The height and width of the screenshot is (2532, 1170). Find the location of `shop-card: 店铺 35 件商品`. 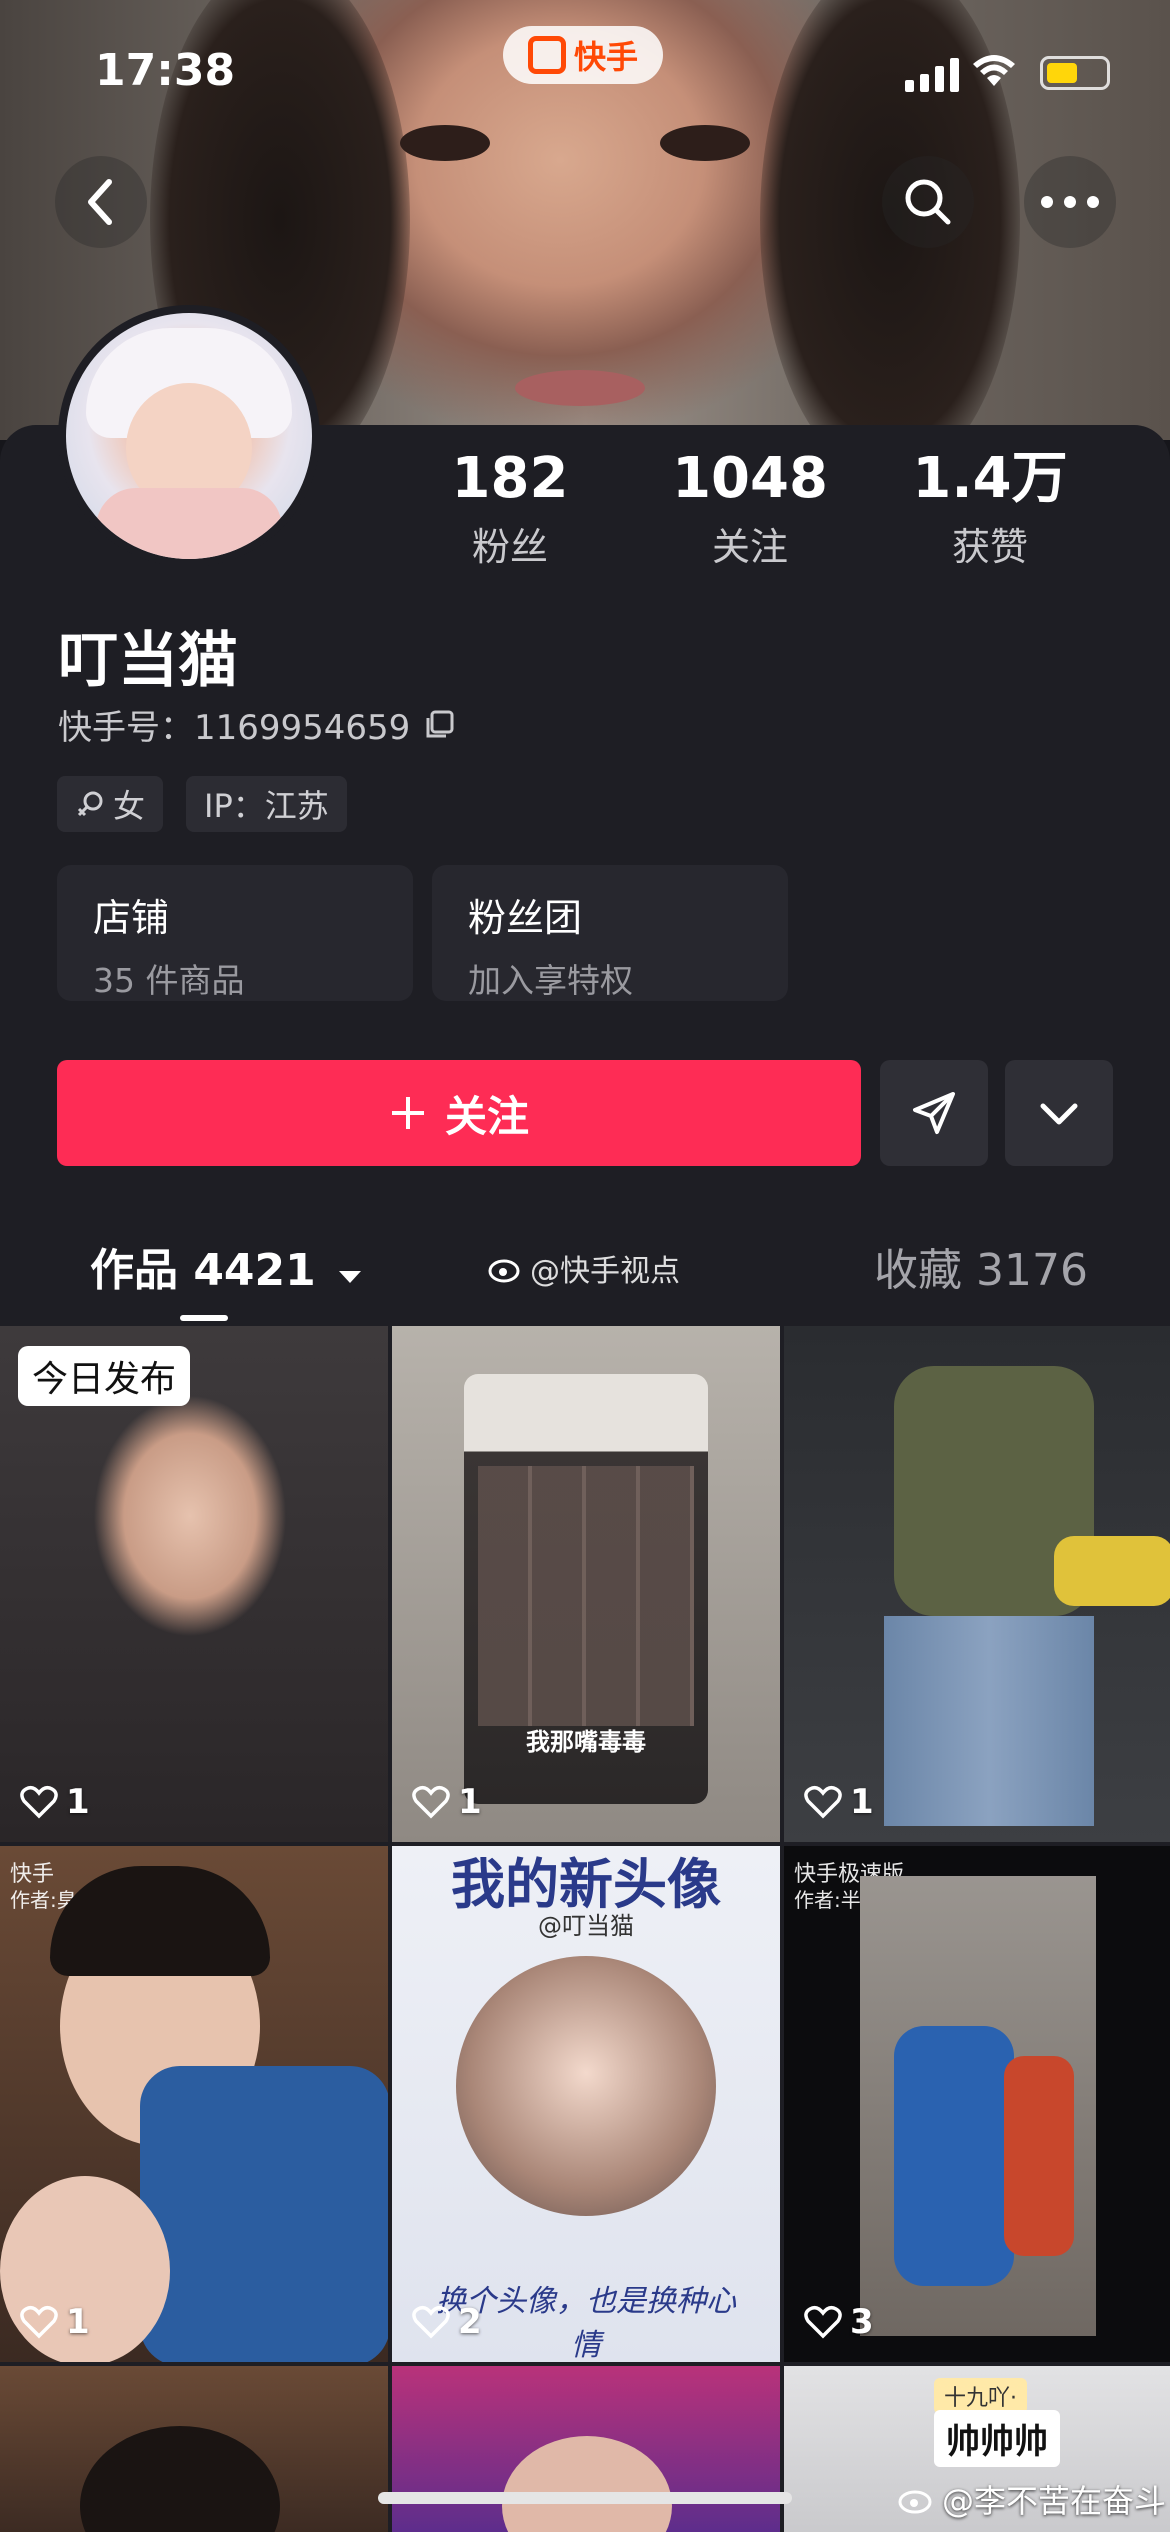

shop-card: 店铺 35 件商品 is located at coordinates (235, 933).